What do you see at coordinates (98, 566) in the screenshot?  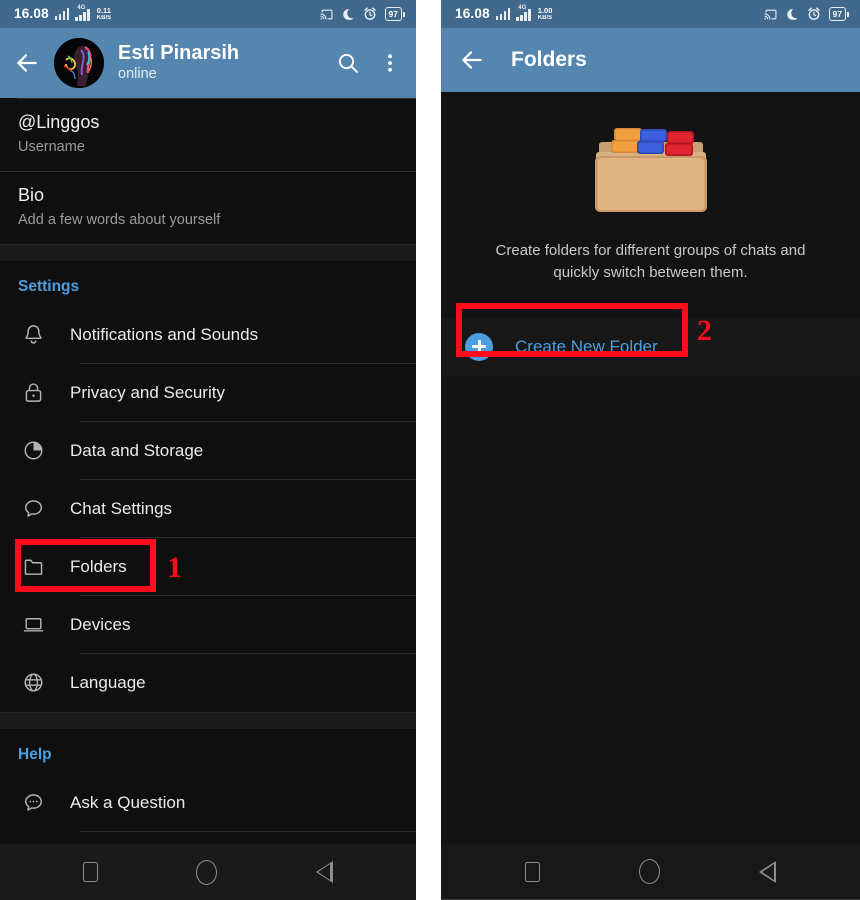 I see `sidebar-item-label: Folders` at bounding box center [98, 566].